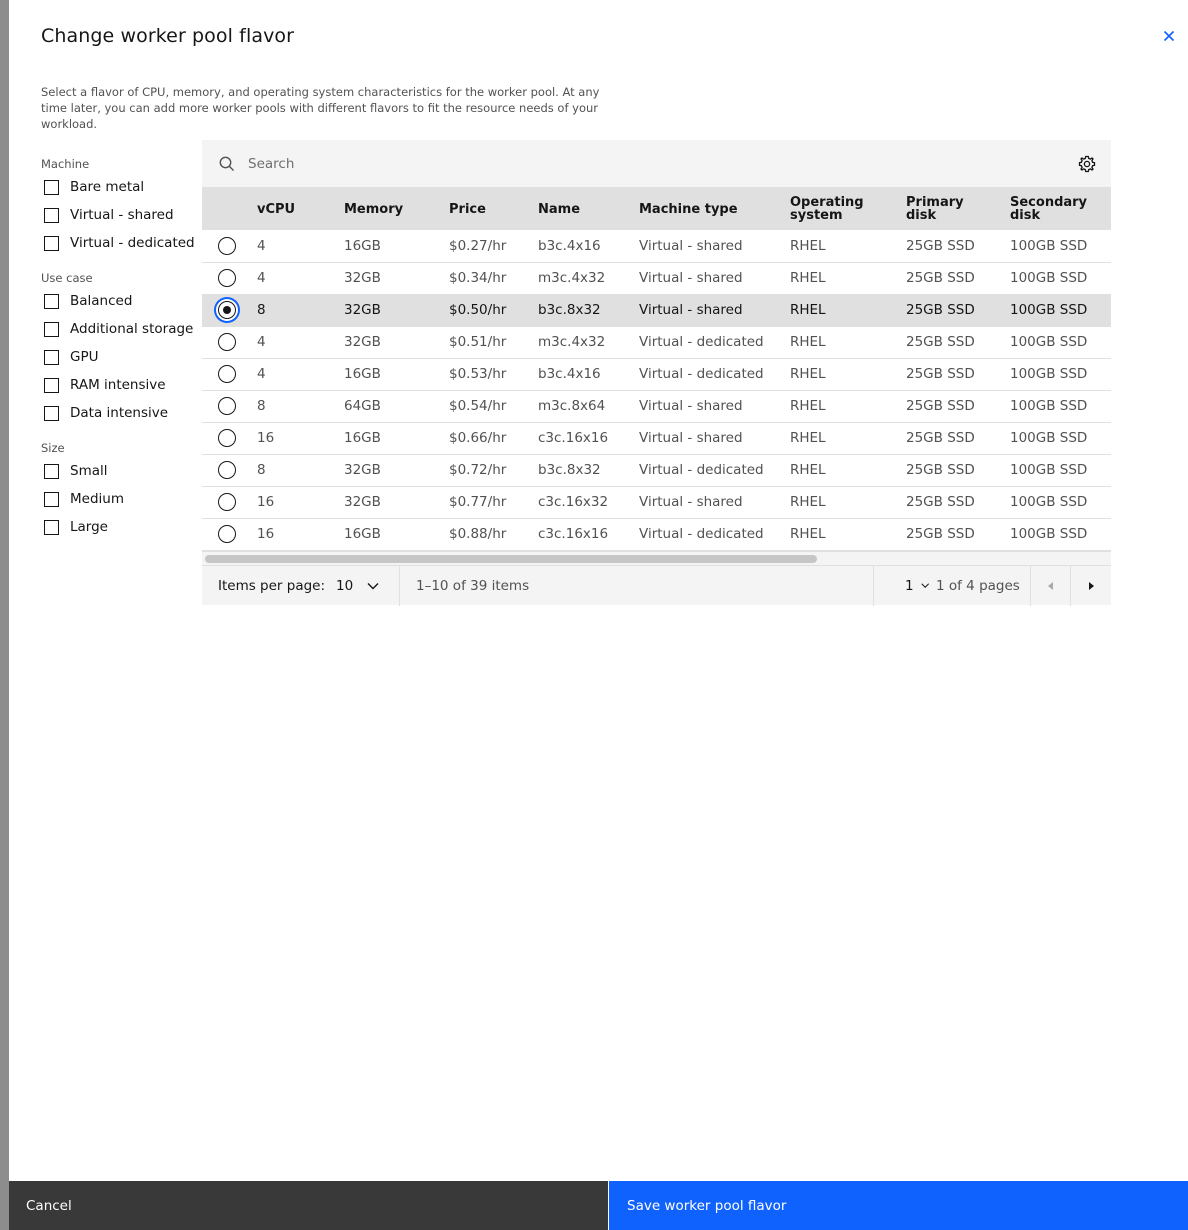 The width and height of the screenshot is (1188, 1230). What do you see at coordinates (89, 471) in the screenshot?
I see `checkbox-label: Small` at bounding box center [89, 471].